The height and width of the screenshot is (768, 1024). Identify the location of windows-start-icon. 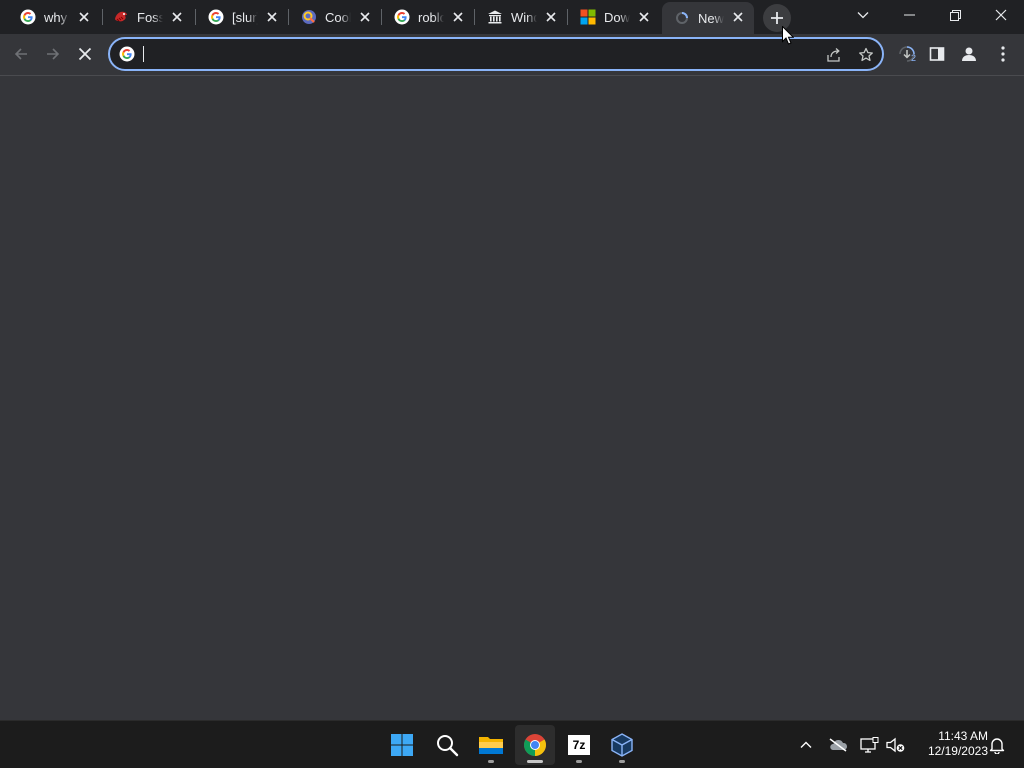
(402, 745).